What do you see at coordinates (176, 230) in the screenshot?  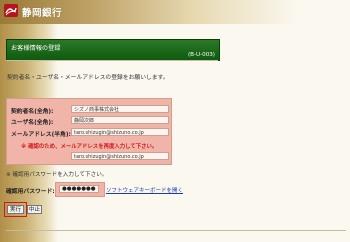 I see `bottom-divider` at bounding box center [176, 230].